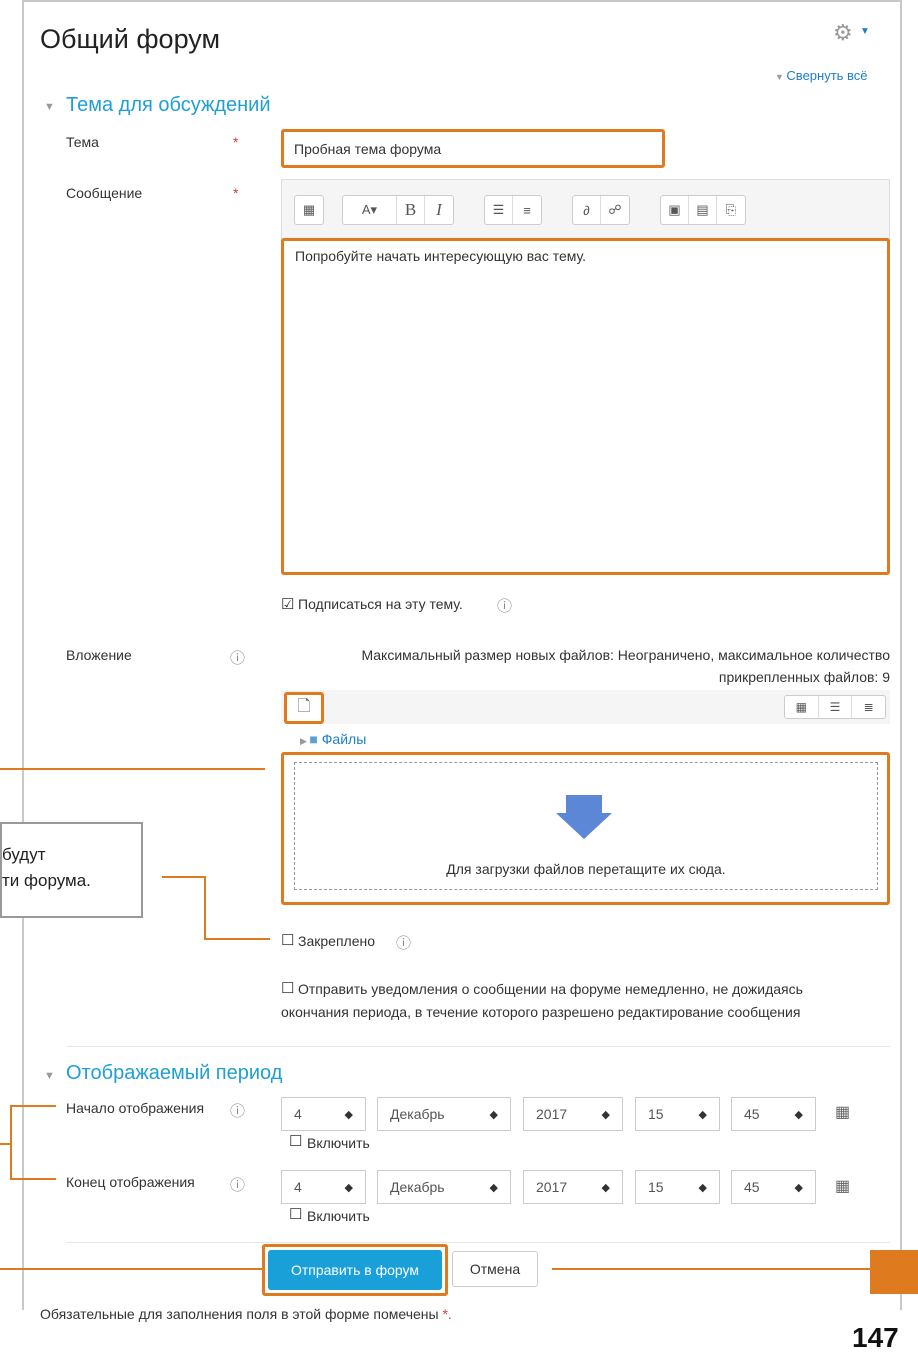 The image size is (918, 1354). What do you see at coordinates (677, 1114) in the screenshot?
I see `start-hour-select: 15 ◆` at bounding box center [677, 1114].